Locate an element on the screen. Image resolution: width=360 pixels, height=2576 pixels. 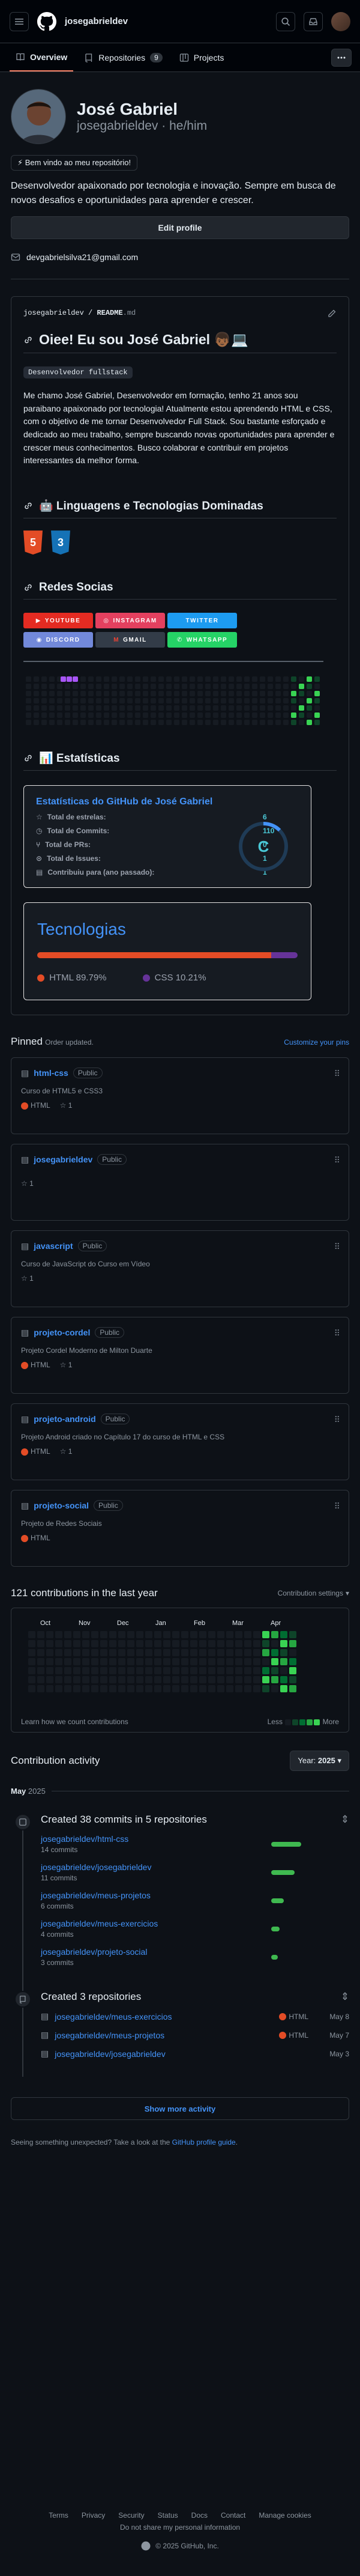
footer-link: Security is located at coordinates (131, 2515).